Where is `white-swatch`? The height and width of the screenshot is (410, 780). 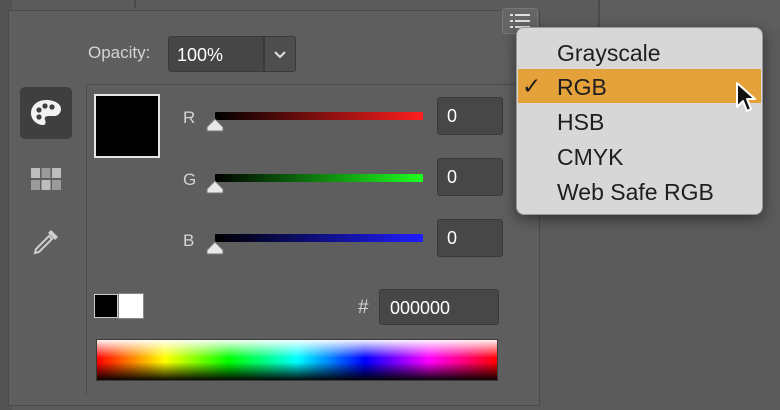 white-swatch is located at coordinates (131, 306).